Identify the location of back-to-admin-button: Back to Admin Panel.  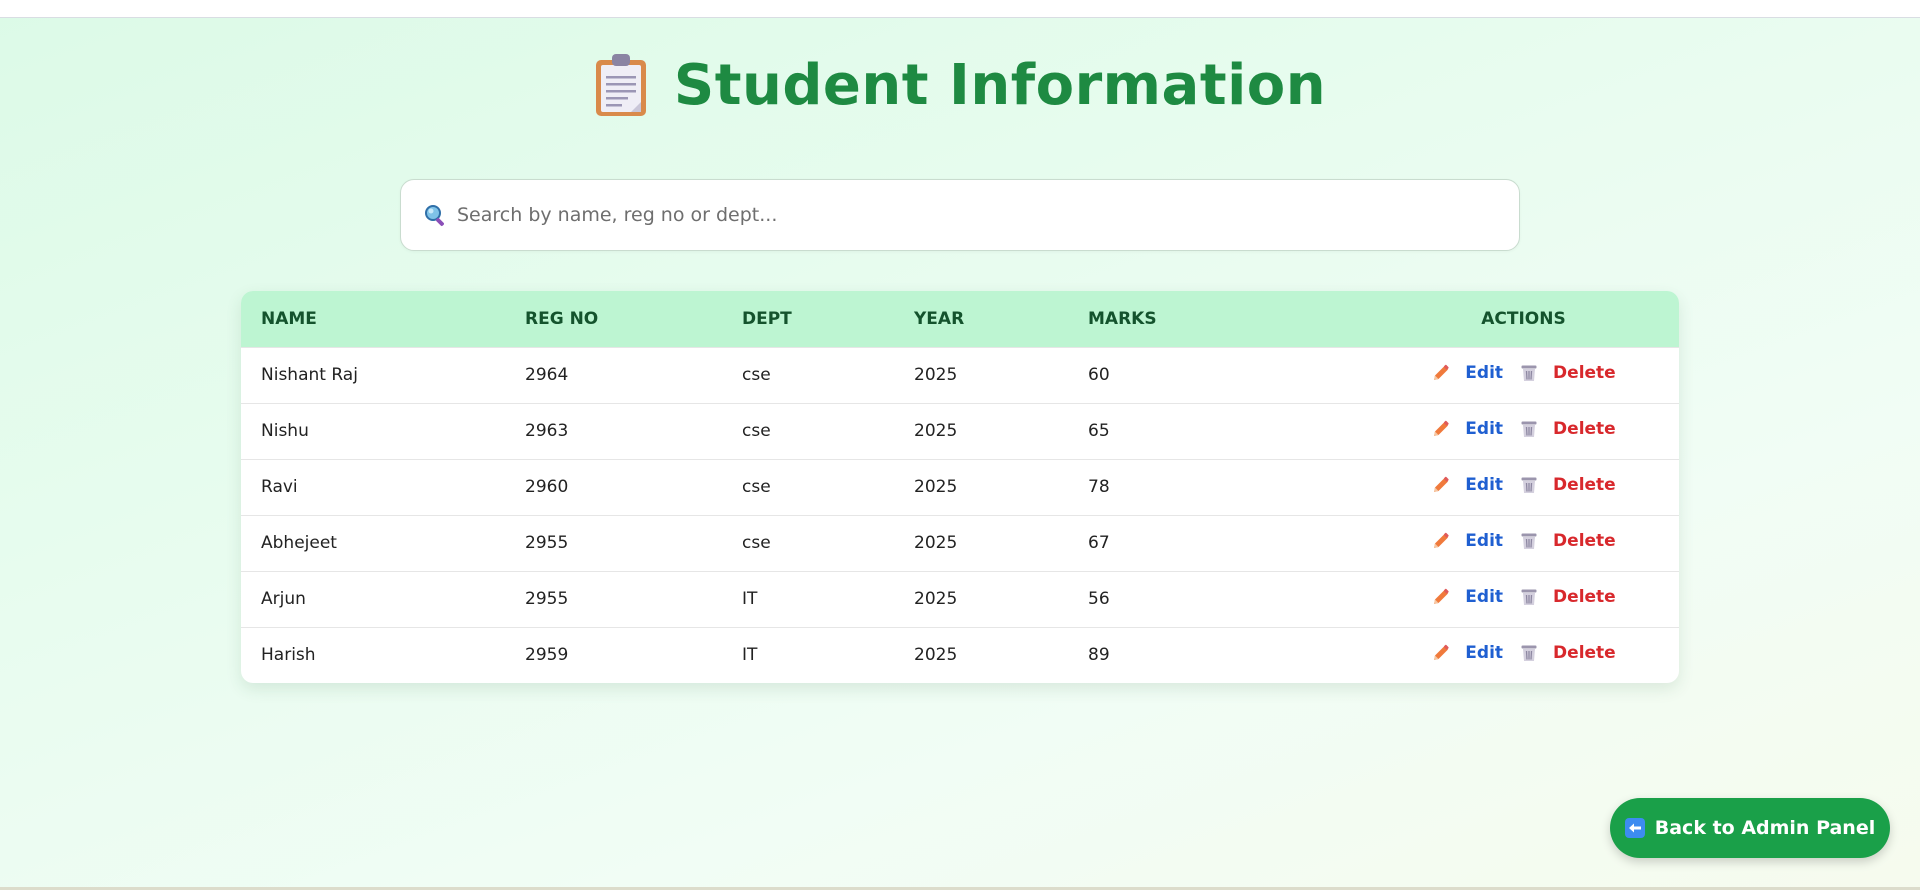
(1750, 828).